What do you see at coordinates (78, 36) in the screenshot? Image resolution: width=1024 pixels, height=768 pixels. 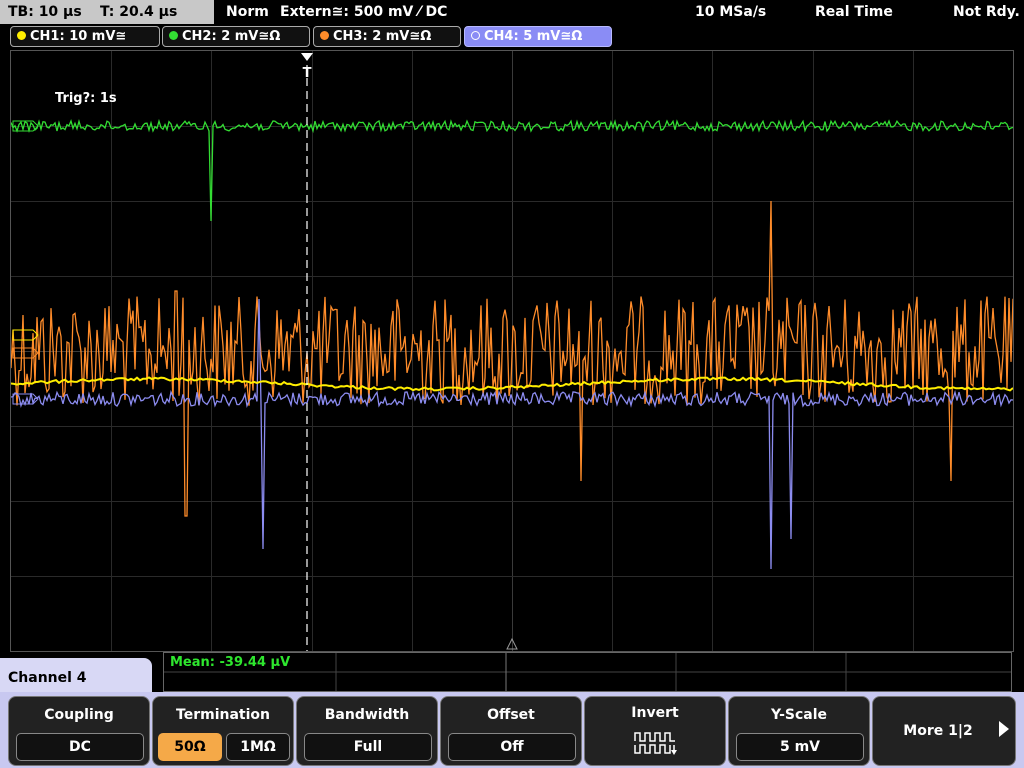 I see `ch1-label: CH1: 10 mV≅` at bounding box center [78, 36].